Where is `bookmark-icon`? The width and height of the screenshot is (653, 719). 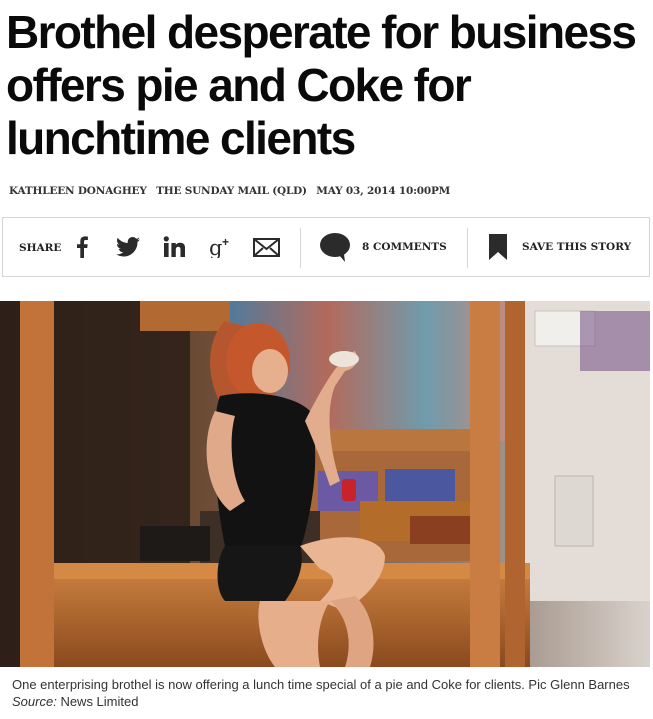 bookmark-icon is located at coordinates (498, 247).